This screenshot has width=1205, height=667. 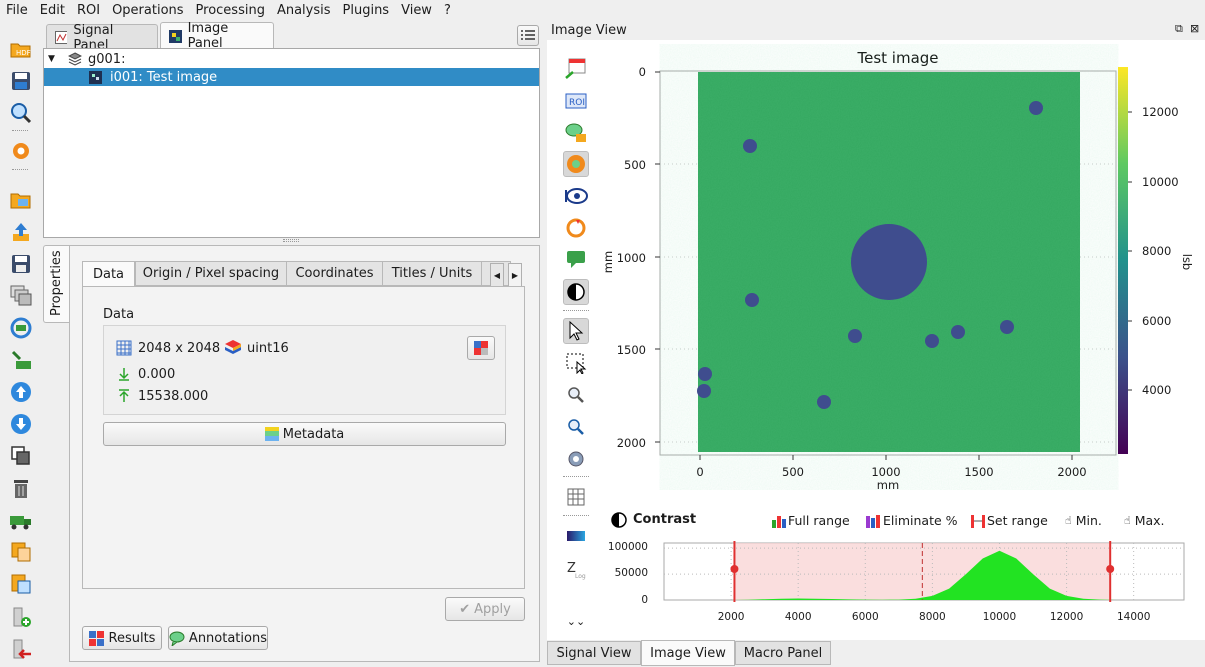 I want to click on colorbar, so click(x=1123, y=260).